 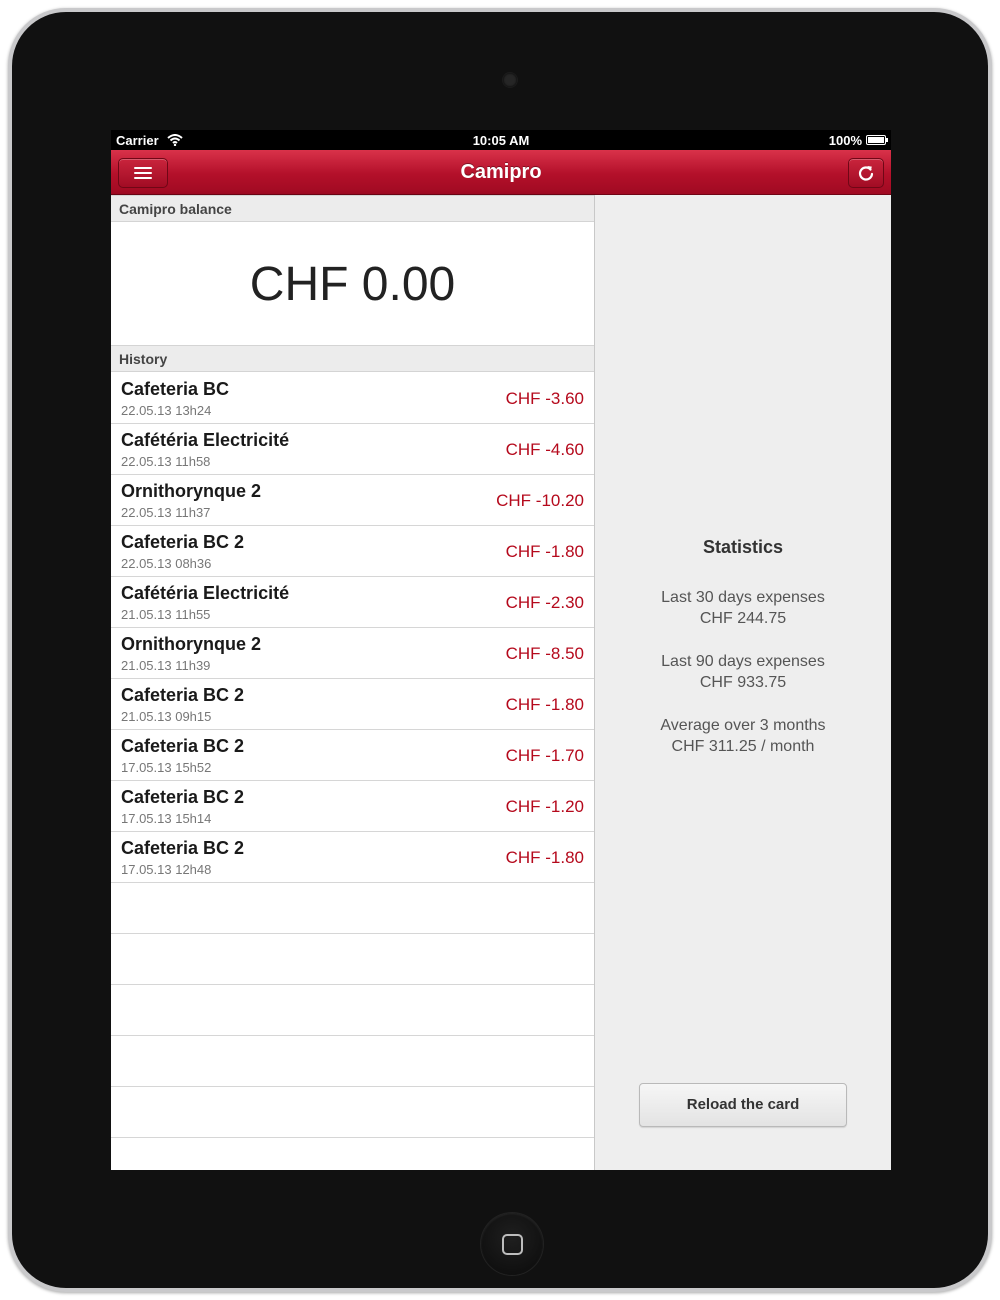 What do you see at coordinates (544, 806) in the screenshot?
I see `history-row-amount: CHF -1.20` at bounding box center [544, 806].